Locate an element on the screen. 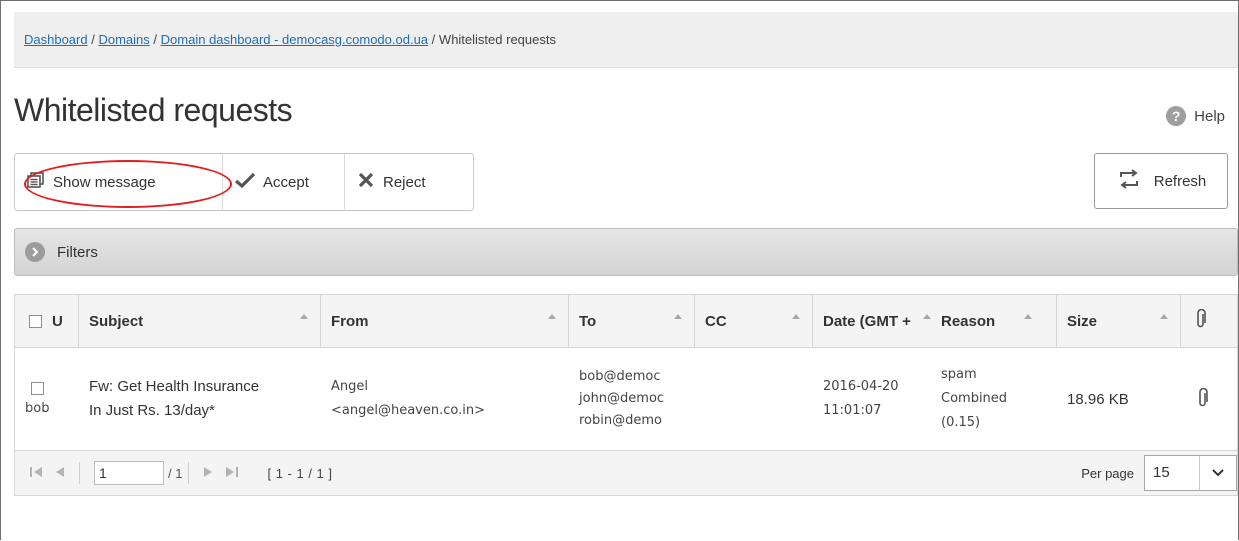  filters-panel-toggle: Filters is located at coordinates (626, 252).